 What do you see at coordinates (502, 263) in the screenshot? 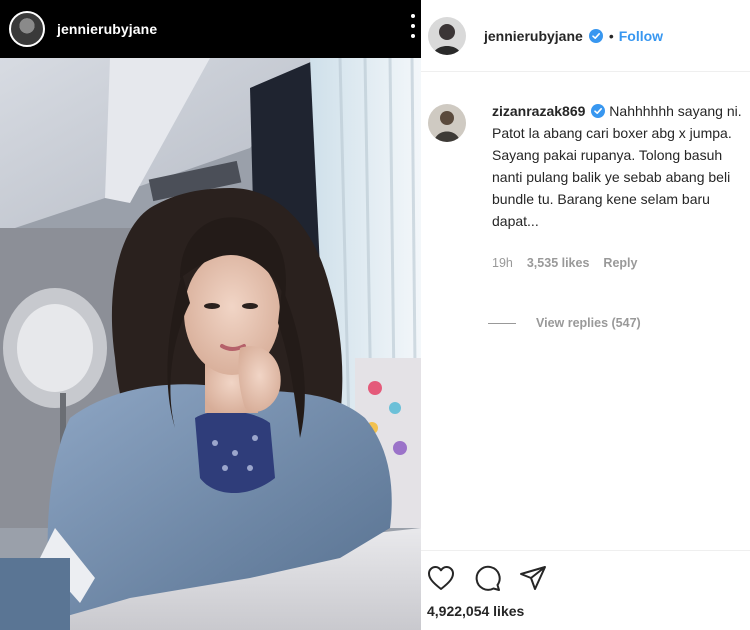
I see `comment-time: 19h` at bounding box center [502, 263].